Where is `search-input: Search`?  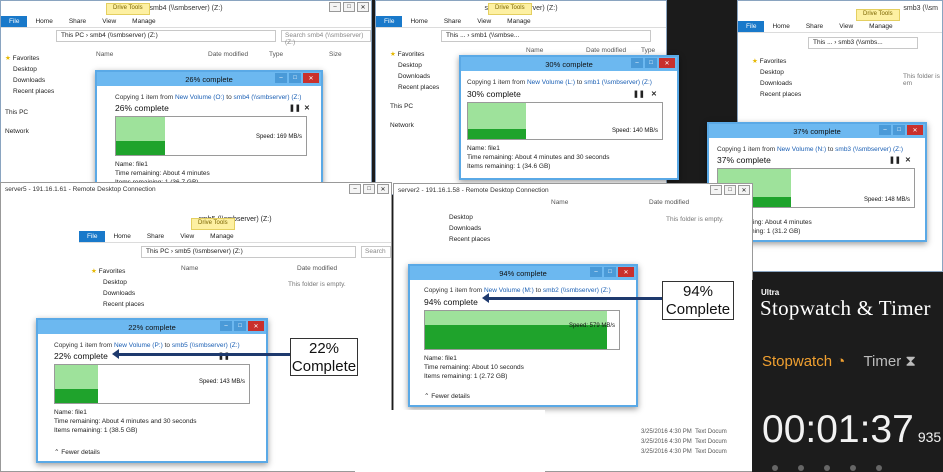
search-input: Search is located at coordinates (376, 252).